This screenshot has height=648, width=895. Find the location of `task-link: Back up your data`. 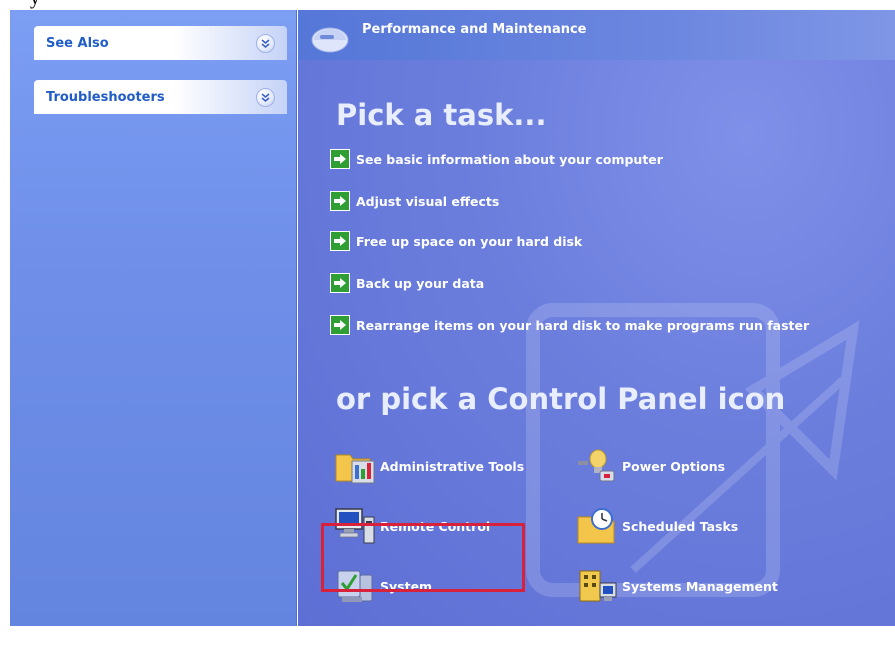

task-link: Back up your data is located at coordinates (407, 283).